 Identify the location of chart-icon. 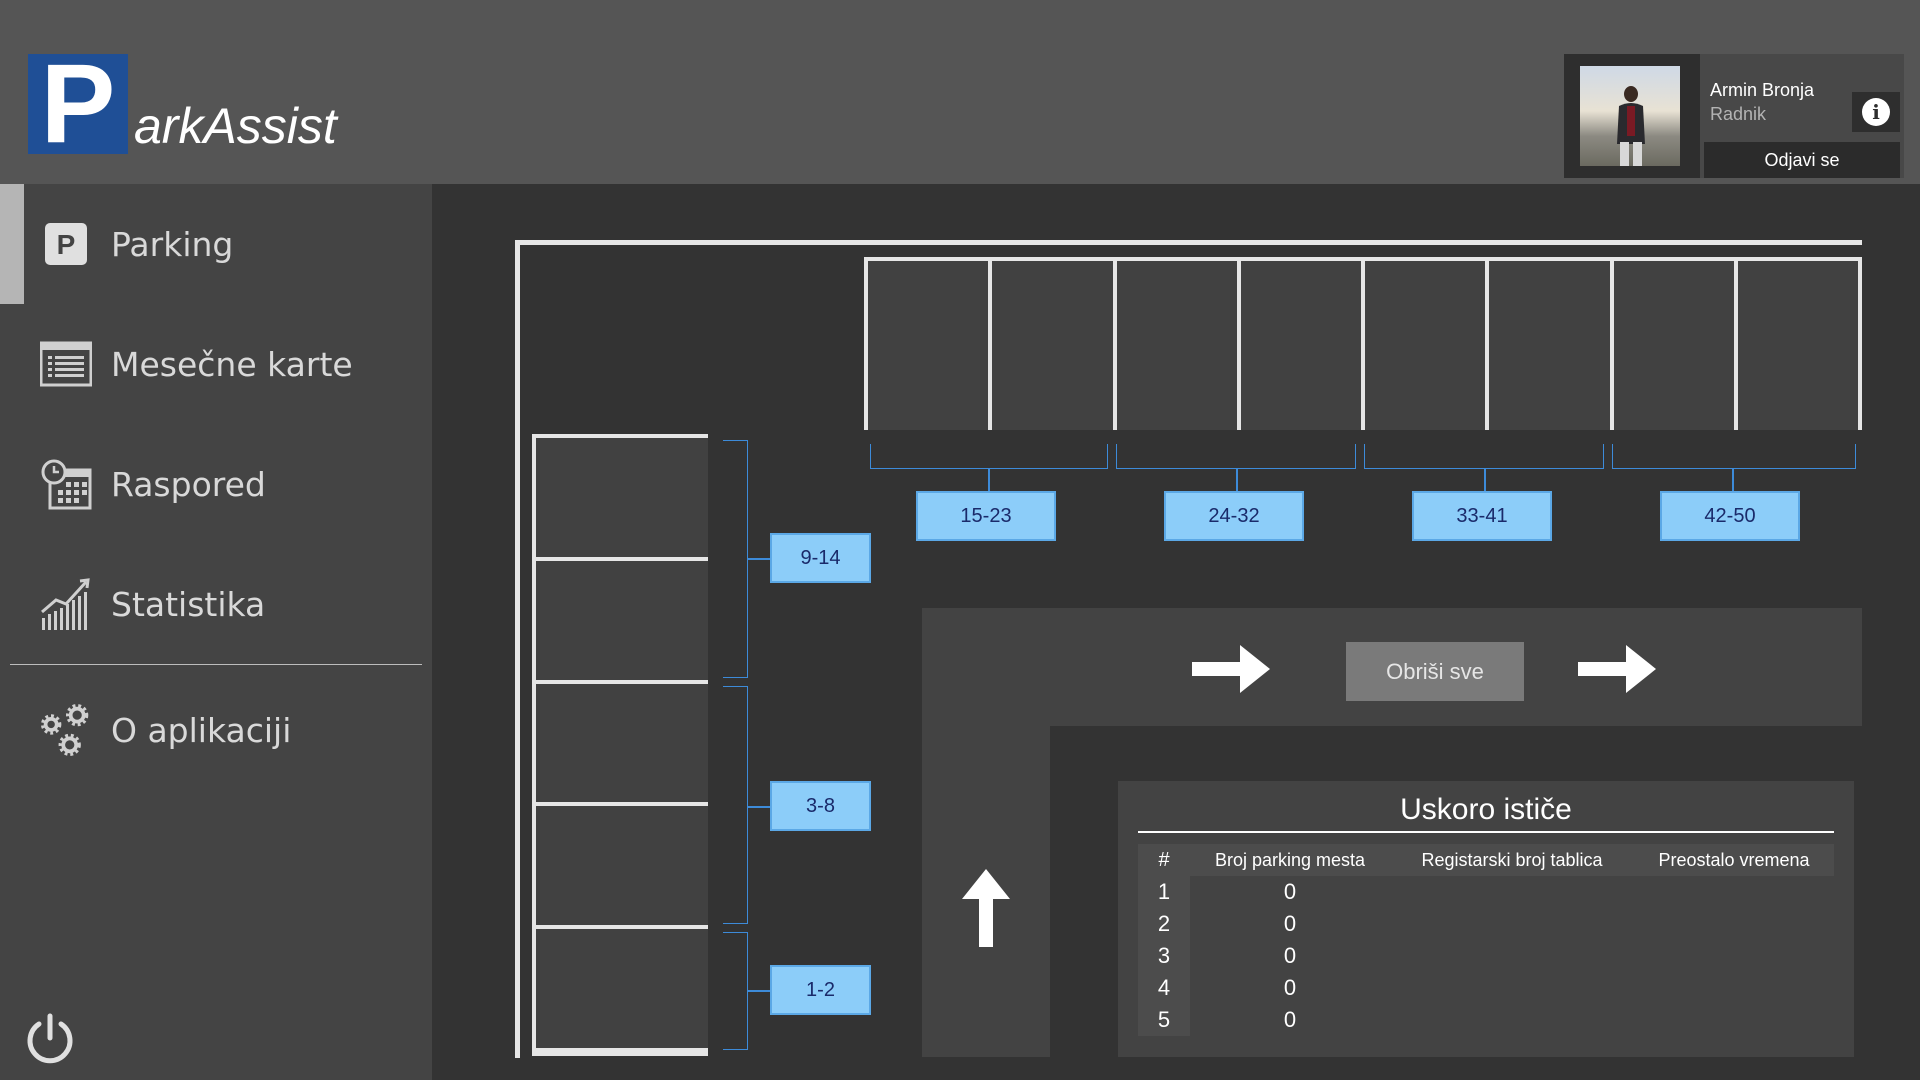
(66, 604).